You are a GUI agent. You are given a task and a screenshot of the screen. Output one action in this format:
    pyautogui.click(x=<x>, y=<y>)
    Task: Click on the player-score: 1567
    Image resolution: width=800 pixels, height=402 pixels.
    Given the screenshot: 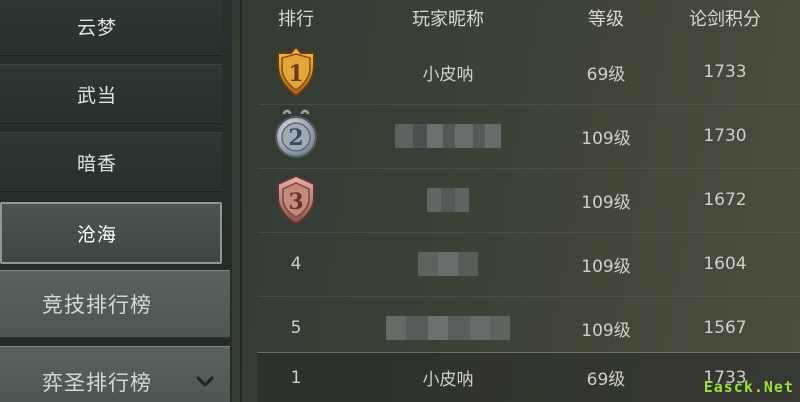 What is the action you would take?
    pyautogui.click(x=725, y=328)
    